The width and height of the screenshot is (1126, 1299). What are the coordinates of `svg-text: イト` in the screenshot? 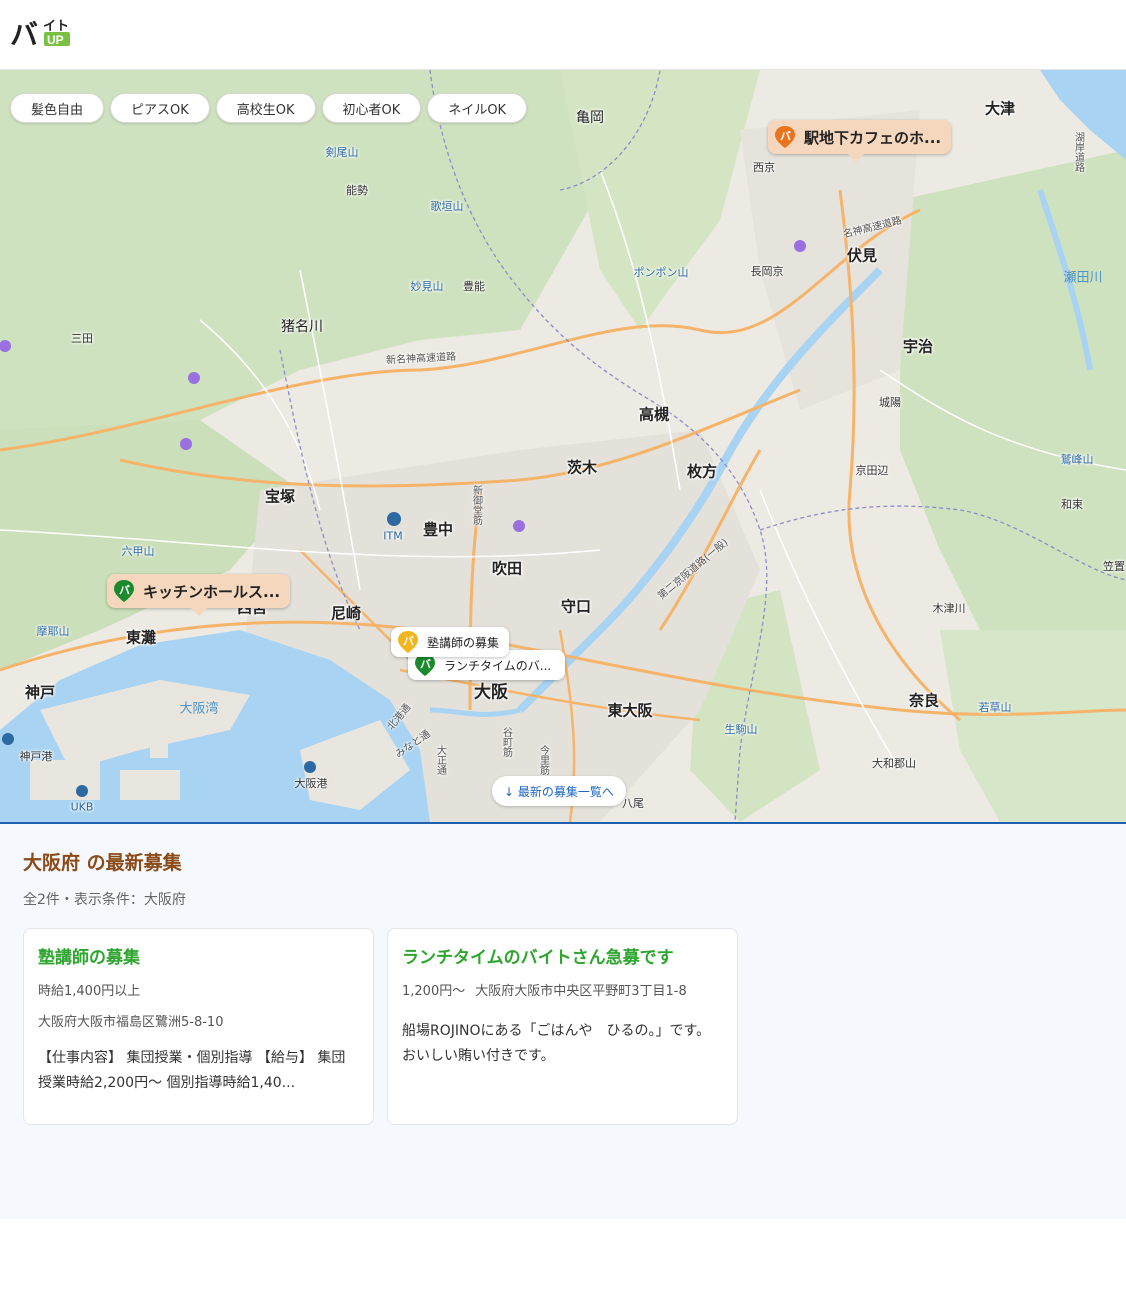 It's located at (56, 25).